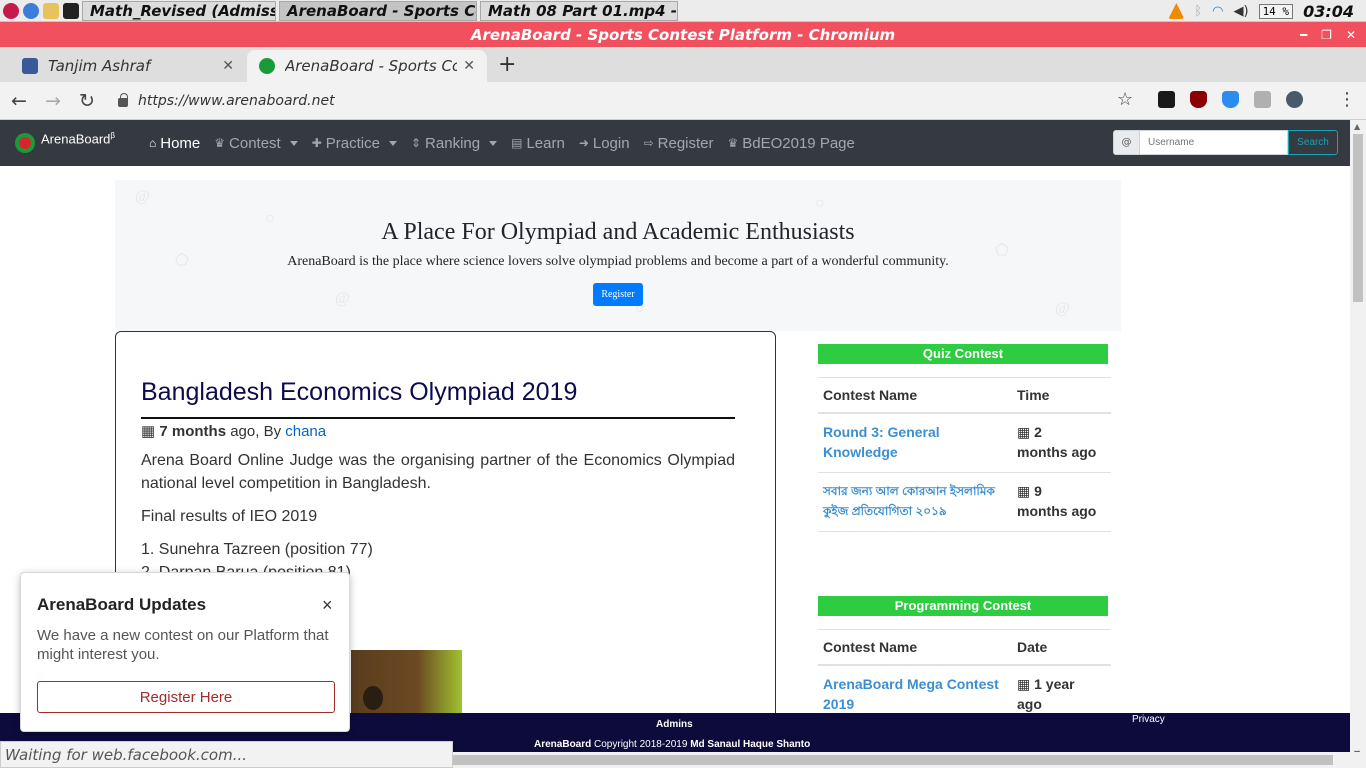 Image resolution: width=1366 pixels, height=768 pixels. What do you see at coordinates (51, 10) in the screenshot?
I see `file-manager-icon` at bounding box center [51, 10].